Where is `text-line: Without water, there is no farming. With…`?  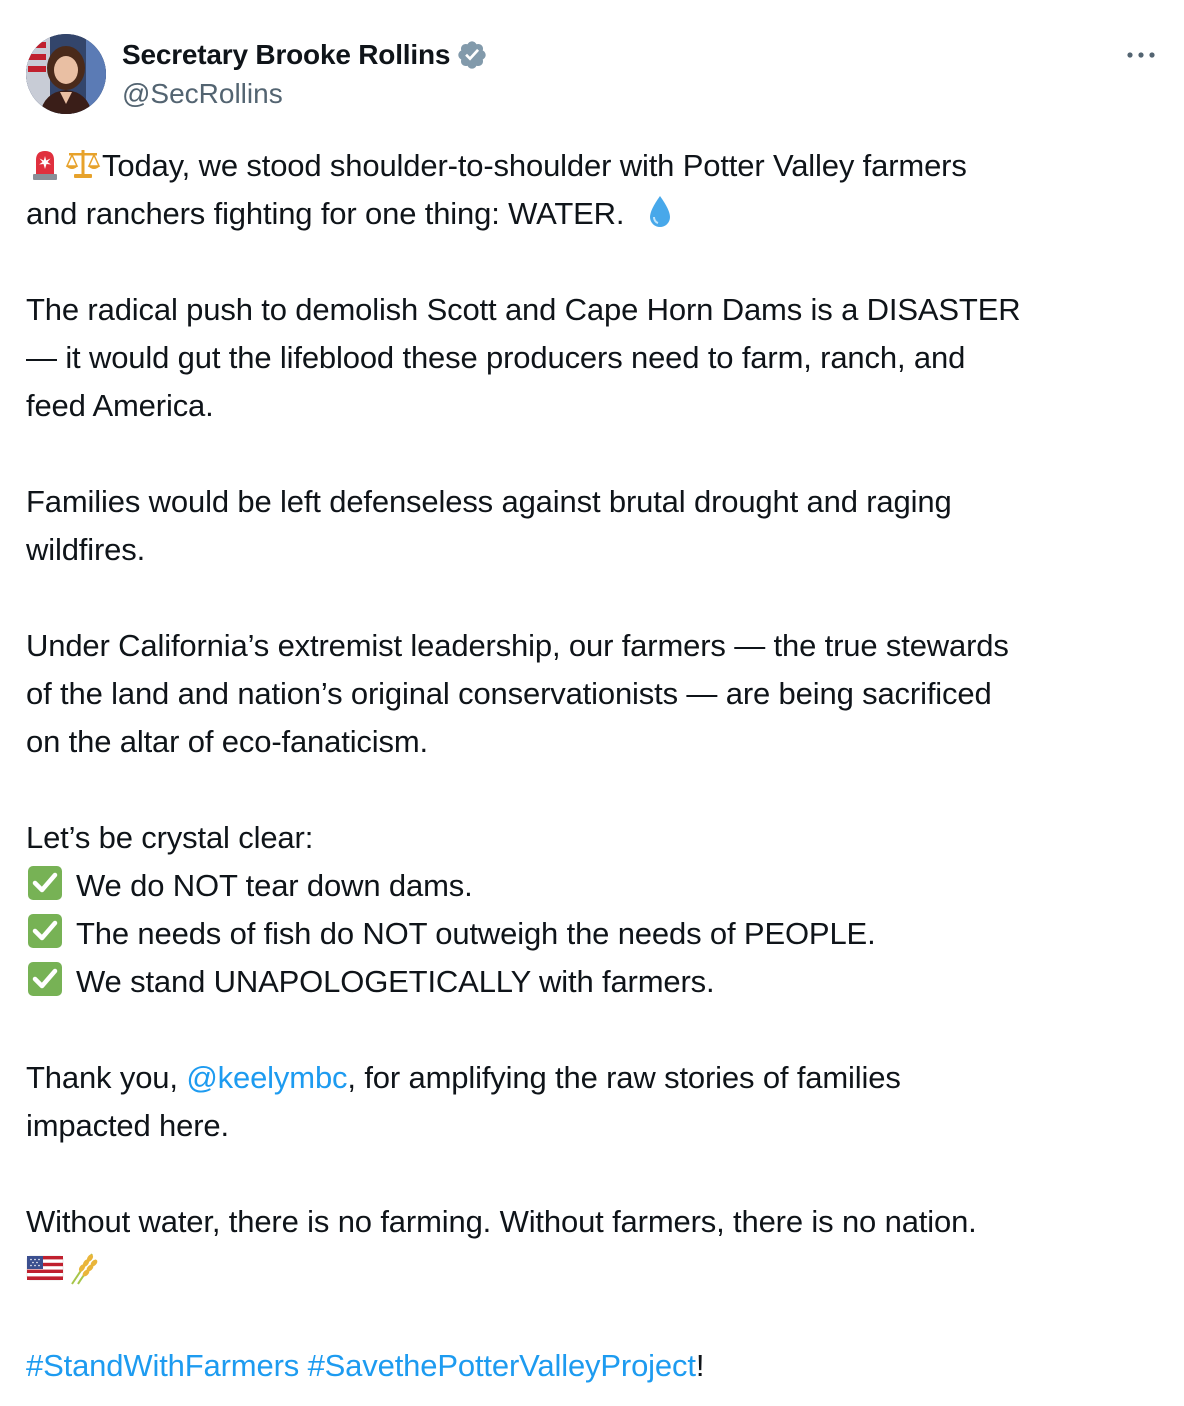
text-line: Without water, there is no farming. With… is located at coordinates (501, 1221).